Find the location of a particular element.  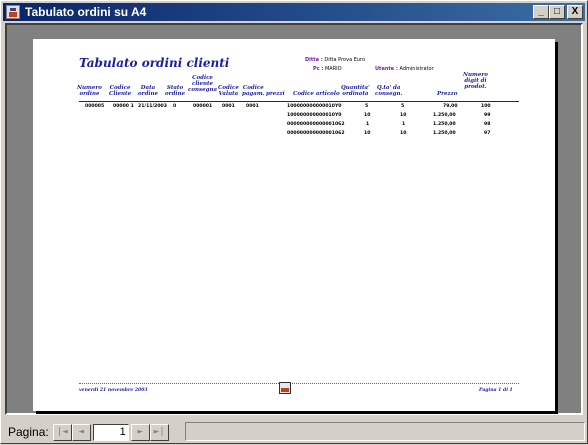

cell-codice-cliente-consegna: 000001 is located at coordinates (203, 106).